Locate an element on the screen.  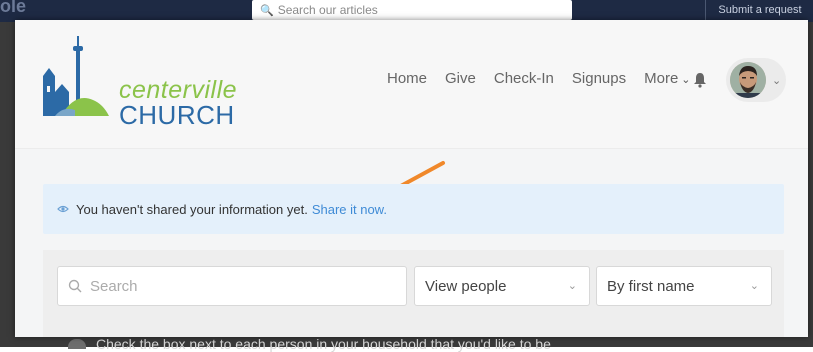
nav-signups: Signups is located at coordinates (599, 78).